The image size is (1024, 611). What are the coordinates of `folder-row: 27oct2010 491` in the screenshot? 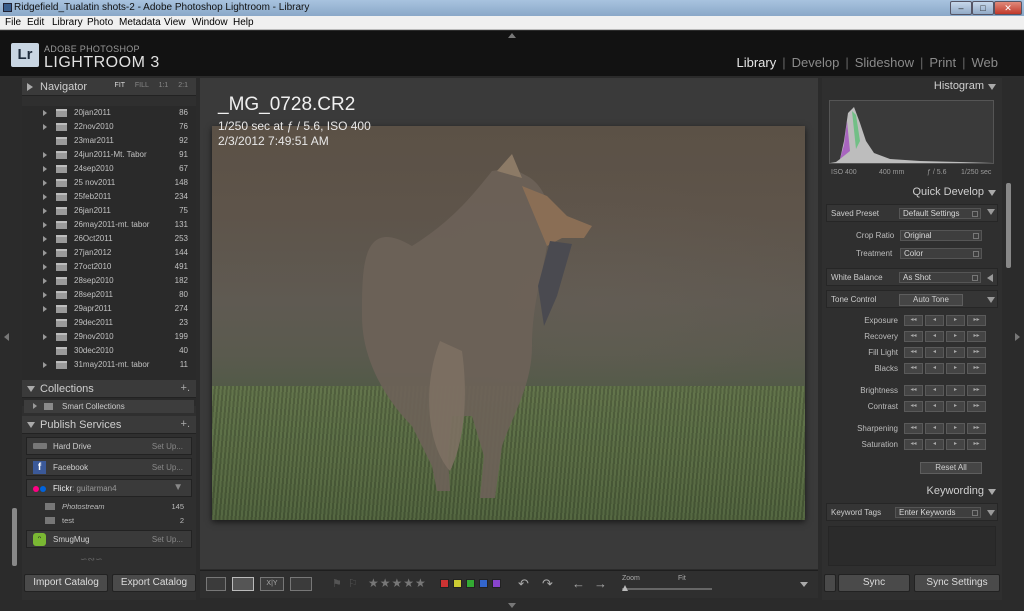 It's located at (109, 267).